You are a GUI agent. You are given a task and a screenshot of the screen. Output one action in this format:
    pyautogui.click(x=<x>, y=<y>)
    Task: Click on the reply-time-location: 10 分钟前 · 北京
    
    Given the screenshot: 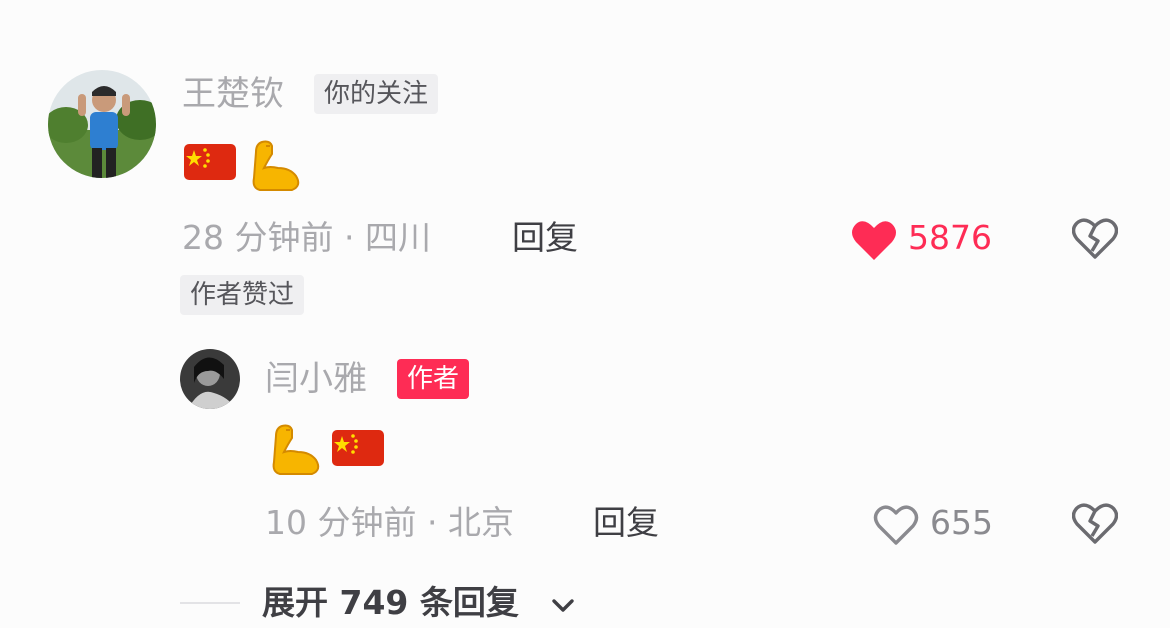 What is the action you would take?
    pyautogui.click(x=389, y=522)
    